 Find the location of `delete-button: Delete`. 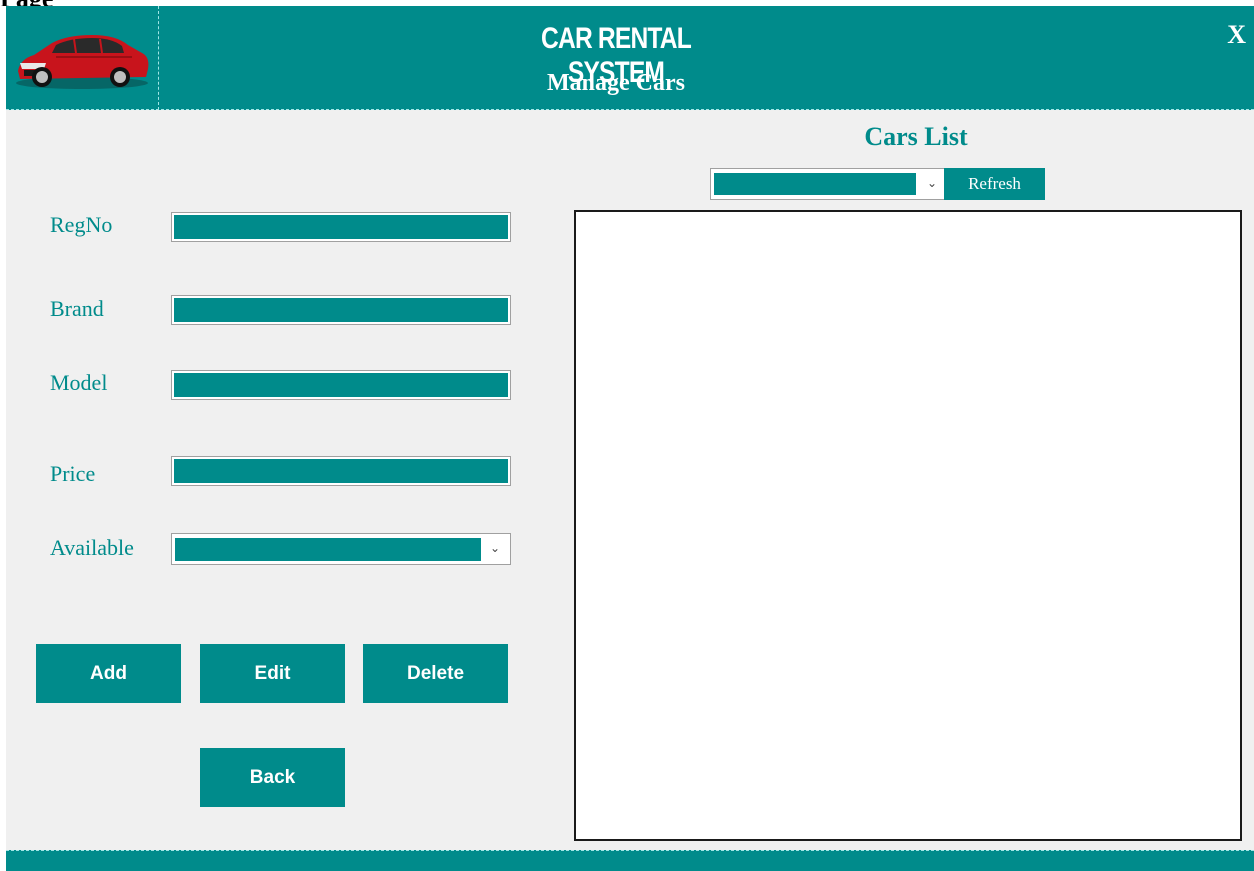

delete-button: Delete is located at coordinates (435, 673).